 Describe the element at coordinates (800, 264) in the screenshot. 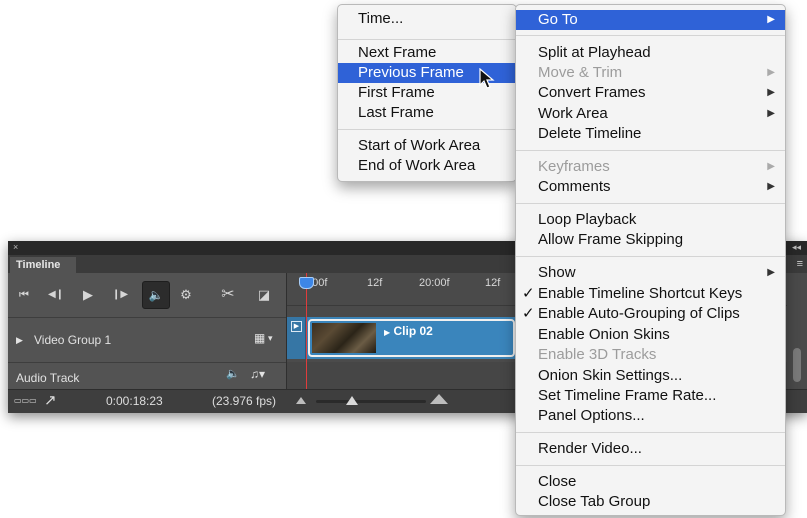

I see `panel-menu-icon: ≡` at that location.